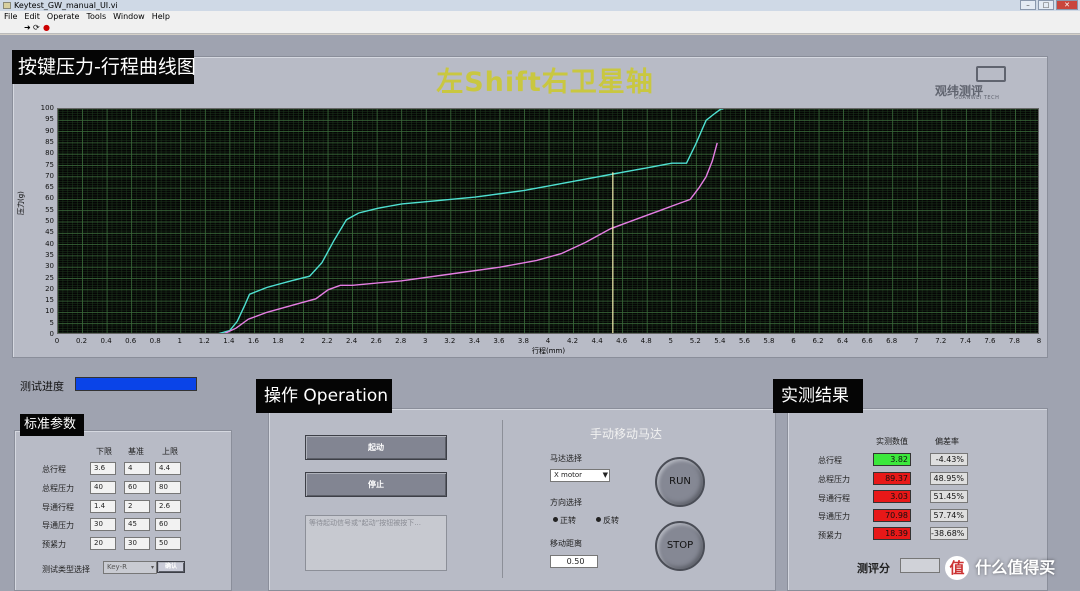 The width and height of the screenshot is (1080, 591). What do you see at coordinates (130, 567) in the screenshot?
I see `test-type-select: Key-R ▾` at bounding box center [130, 567].